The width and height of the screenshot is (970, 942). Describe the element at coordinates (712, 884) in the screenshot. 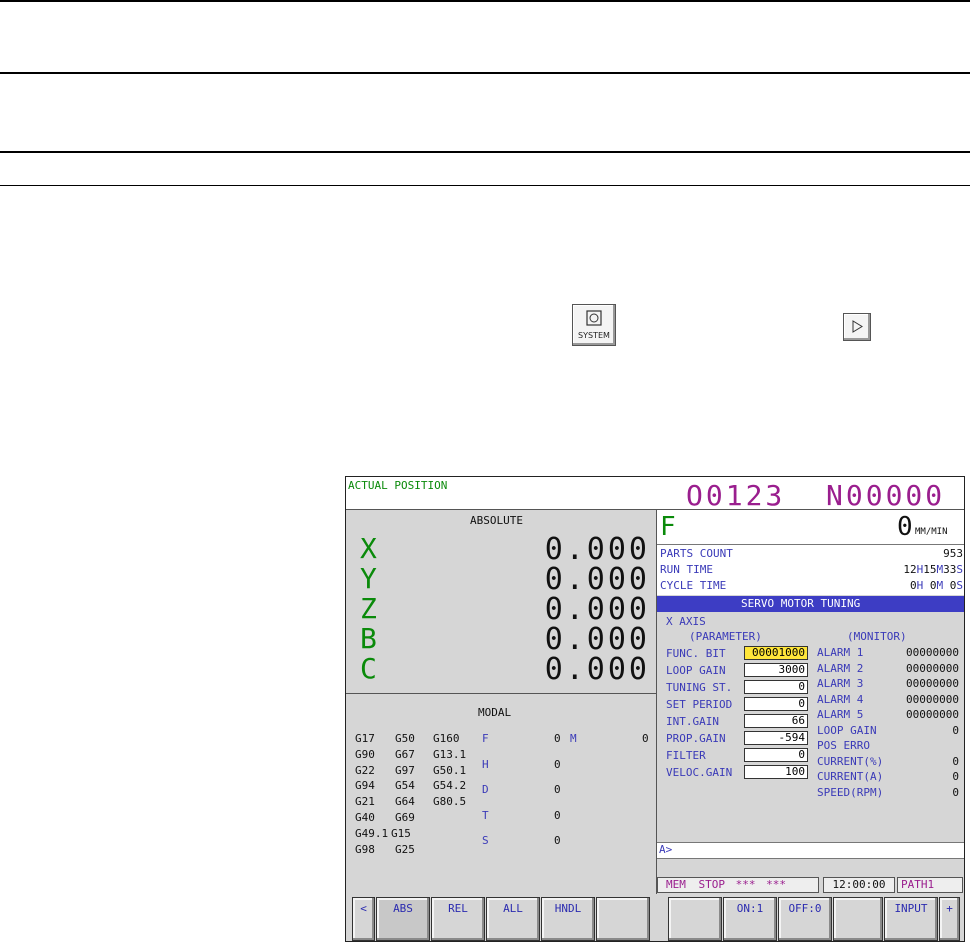

I see `state-text: STOP` at that location.